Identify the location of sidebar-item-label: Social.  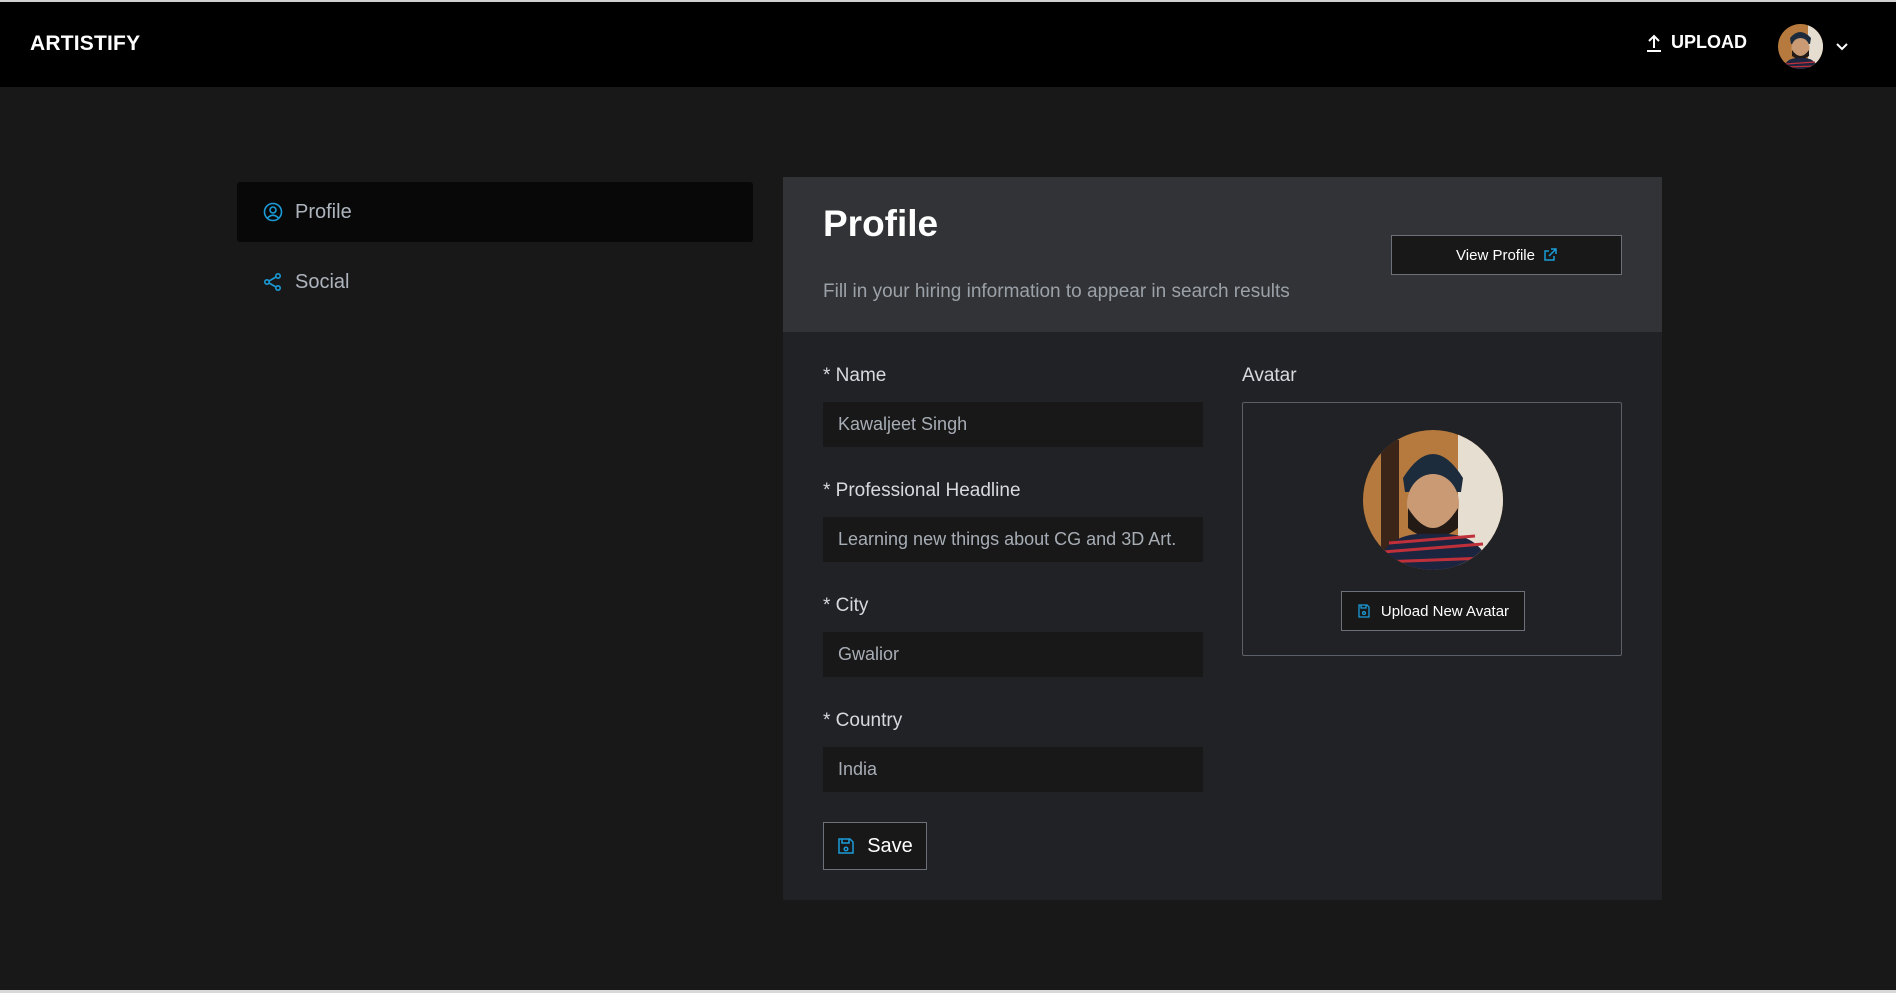
(322, 281).